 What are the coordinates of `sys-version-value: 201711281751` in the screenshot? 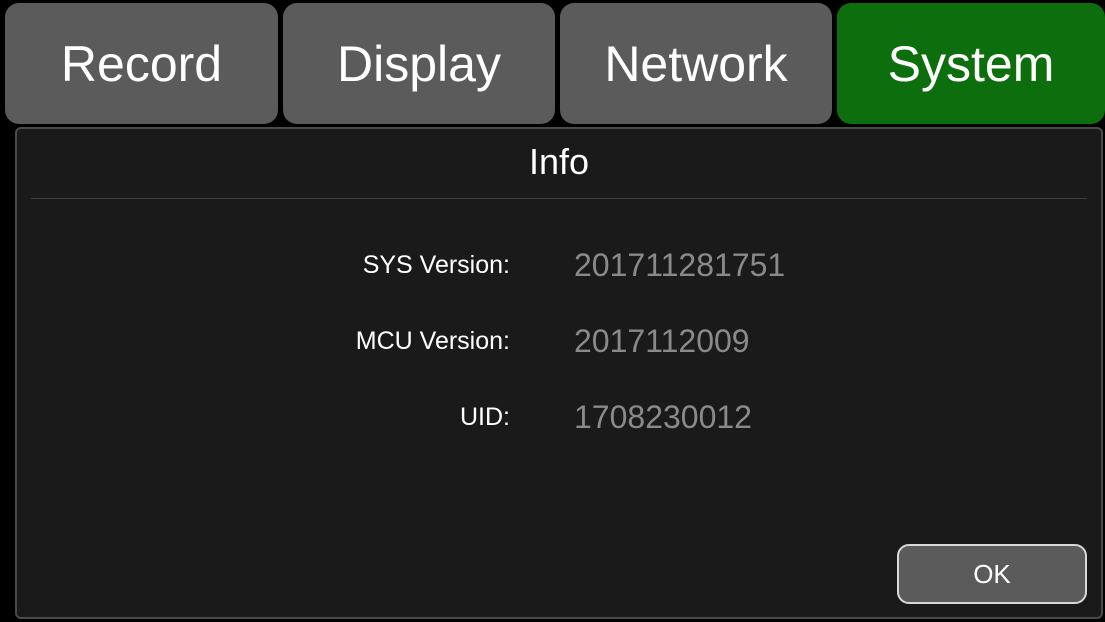 It's located at (680, 265).